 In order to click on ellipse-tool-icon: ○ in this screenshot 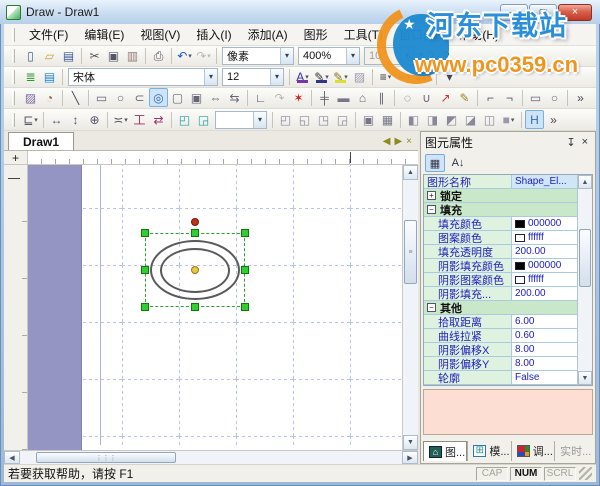, I will do `click(120, 97)`.